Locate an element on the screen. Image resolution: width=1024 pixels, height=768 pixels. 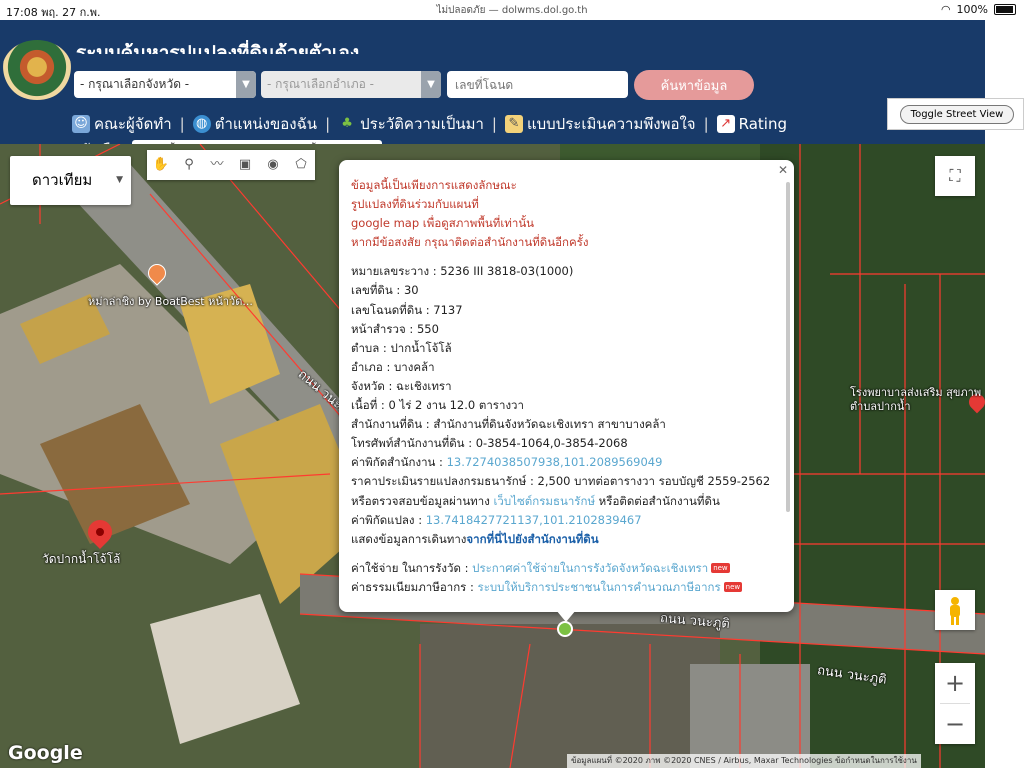
globe-icon: ◍ is located at coordinates (201, 124).